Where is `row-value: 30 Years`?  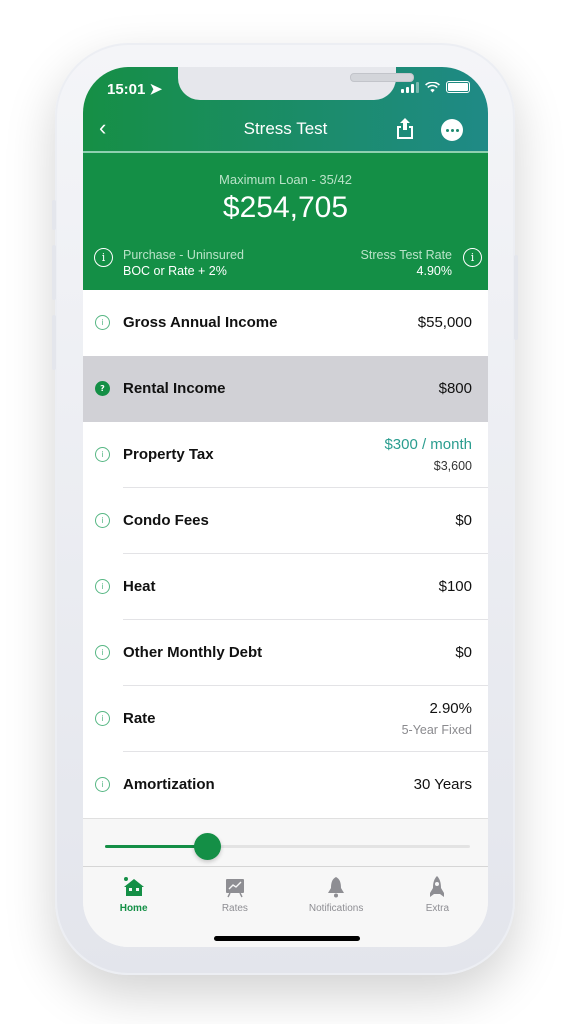
row-value: 30 Years is located at coordinates (442, 784).